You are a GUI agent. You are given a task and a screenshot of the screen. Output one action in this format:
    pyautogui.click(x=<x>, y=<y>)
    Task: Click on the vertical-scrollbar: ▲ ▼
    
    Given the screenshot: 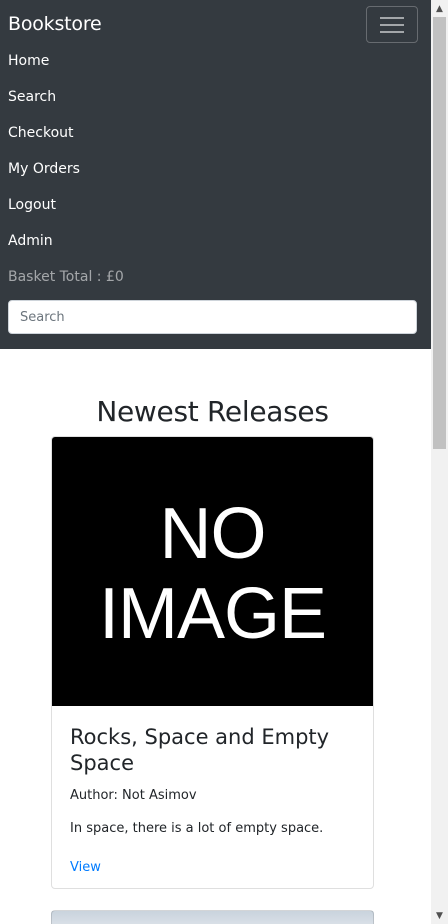 What is the action you would take?
    pyautogui.click(x=439, y=462)
    